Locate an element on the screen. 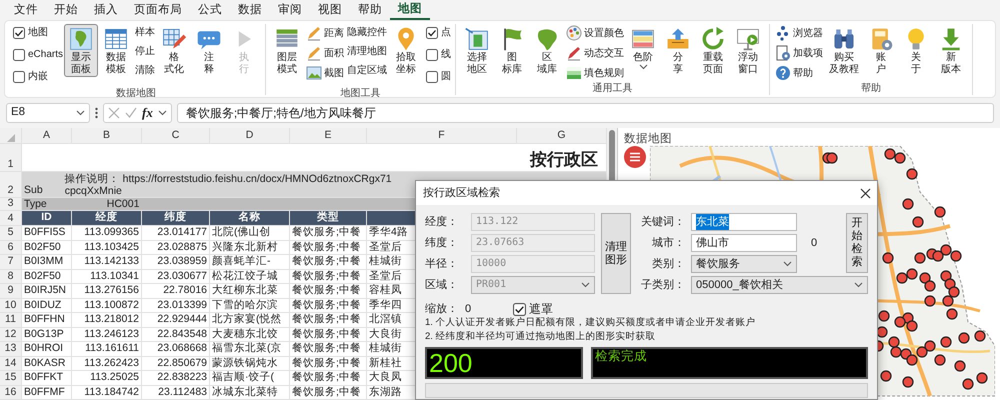 This screenshot has height=400, width=1000. checkbox-label: 点 is located at coordinates (446, 33).